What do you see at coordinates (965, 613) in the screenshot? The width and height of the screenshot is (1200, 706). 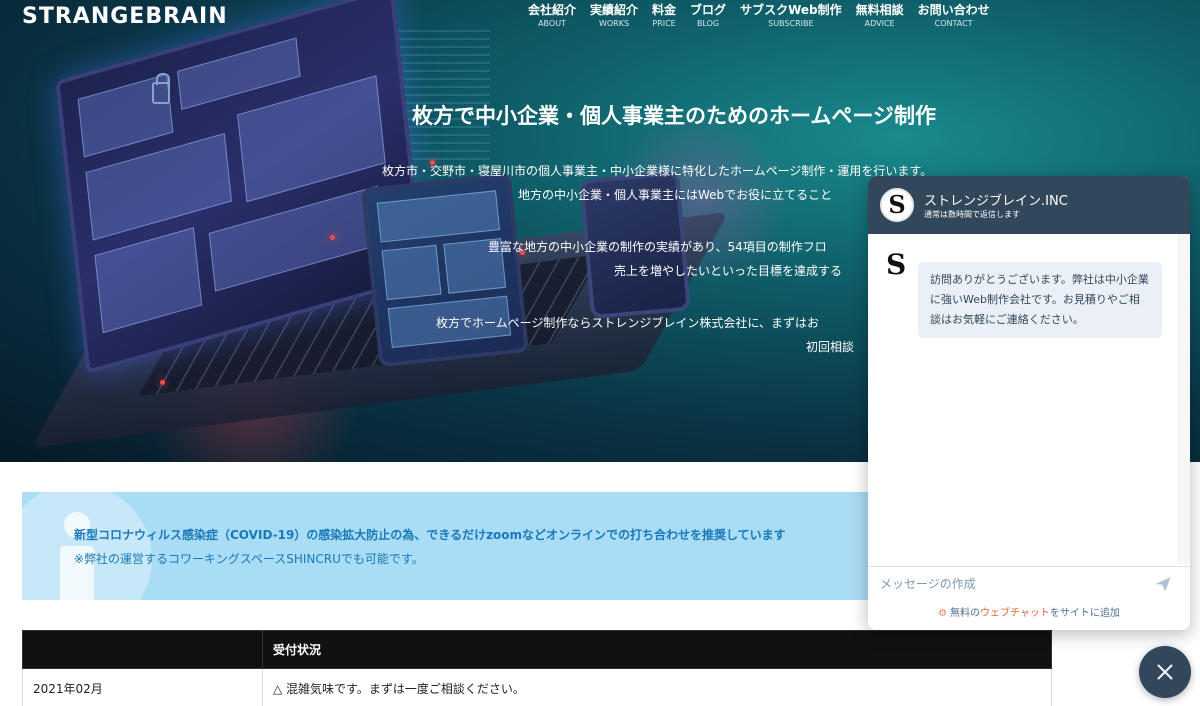 I see `footer-text: 無料の` at bounding box center [965, 613].